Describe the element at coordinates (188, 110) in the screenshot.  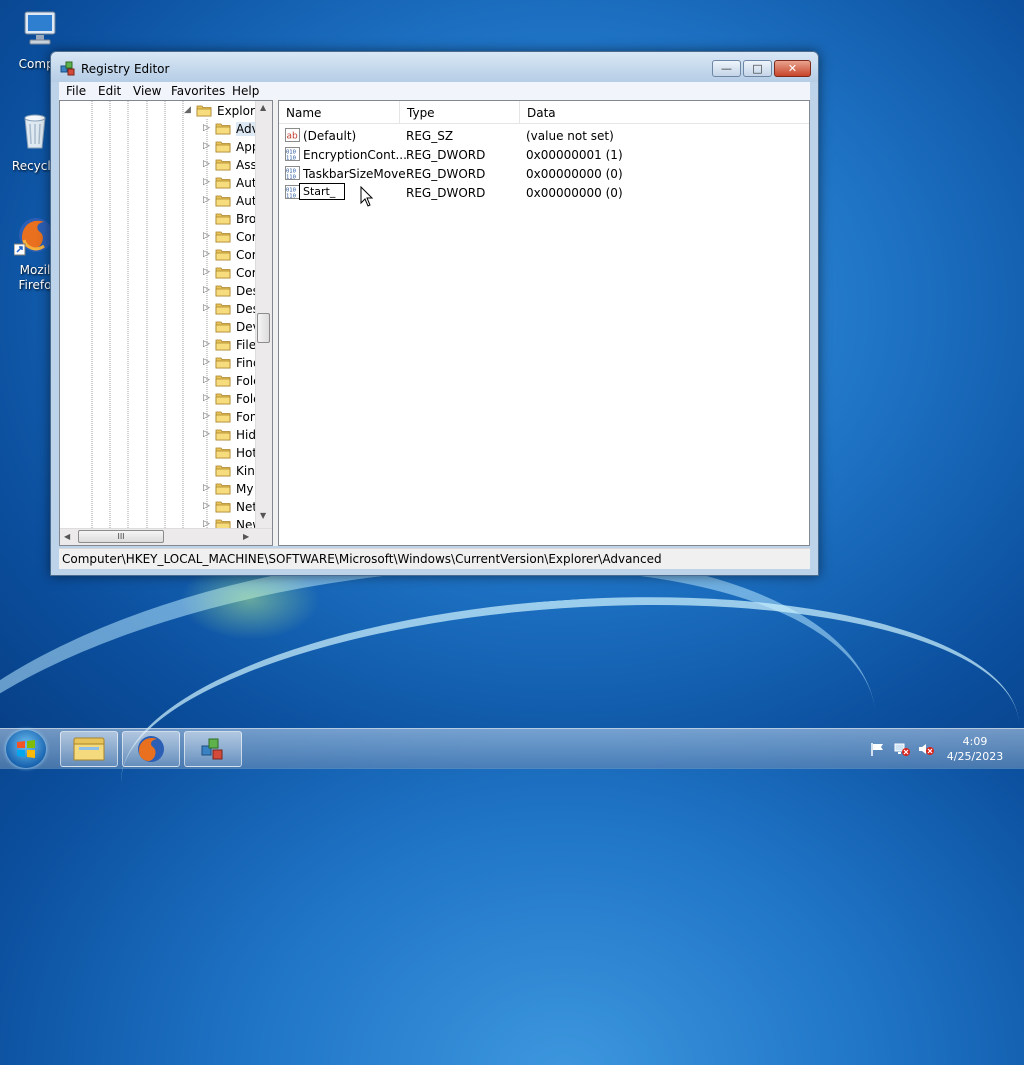
I see `collapse-arrow-icon: ◢` at that location.